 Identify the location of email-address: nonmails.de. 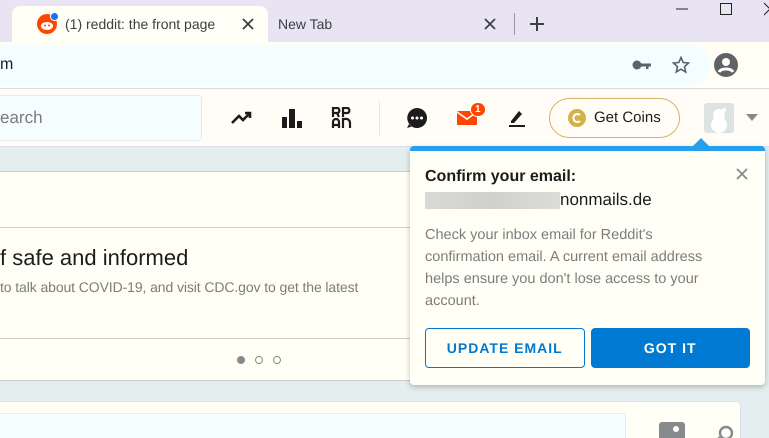
(606, 200).